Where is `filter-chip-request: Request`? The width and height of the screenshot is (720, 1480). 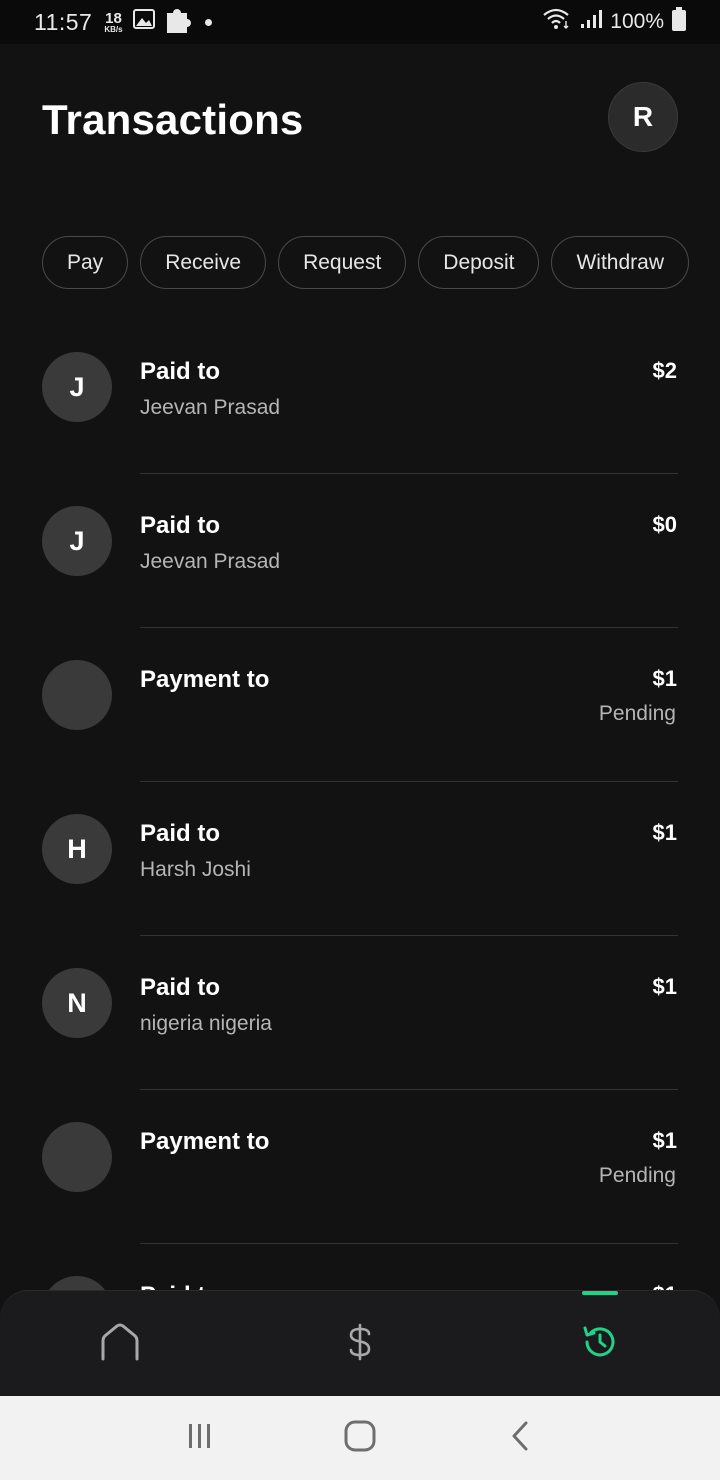
filter-chip-request: Request is located at coordinates (342, 262).